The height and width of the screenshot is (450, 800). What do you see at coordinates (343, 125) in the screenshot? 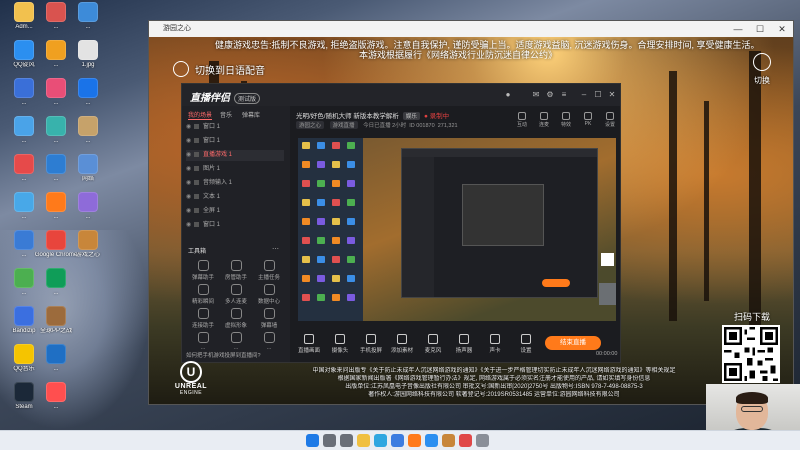
I see `tag: 游戏直播` at bounding box center [343, 125].